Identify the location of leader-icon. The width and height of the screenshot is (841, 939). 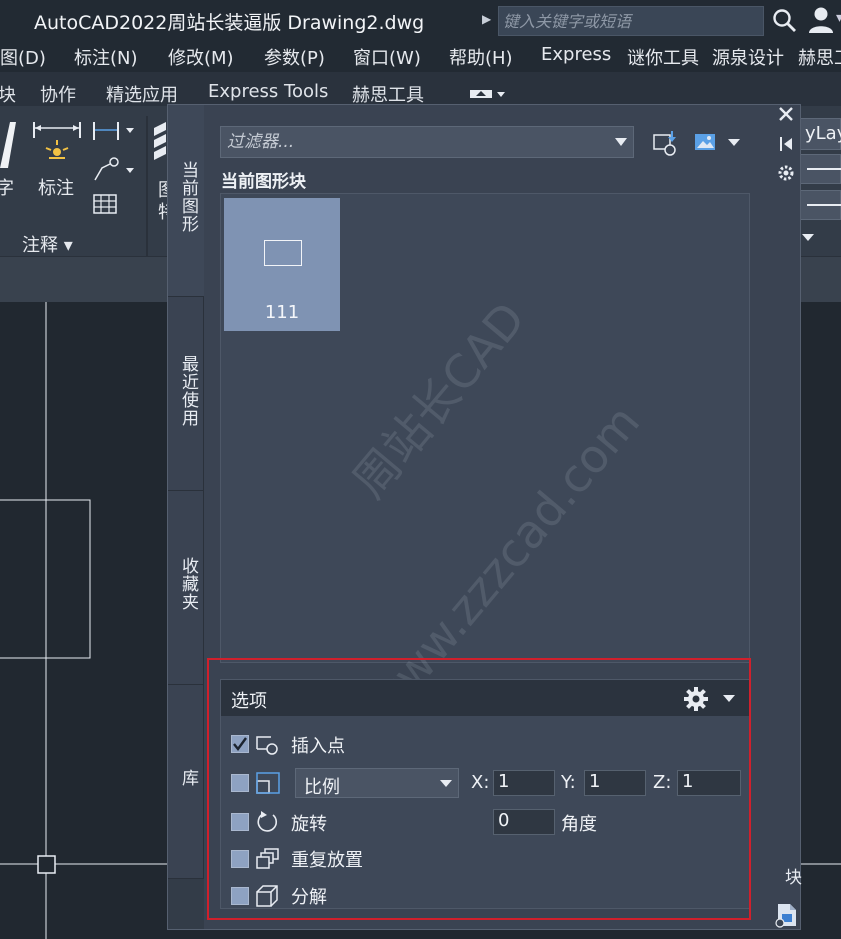
(114, 170).